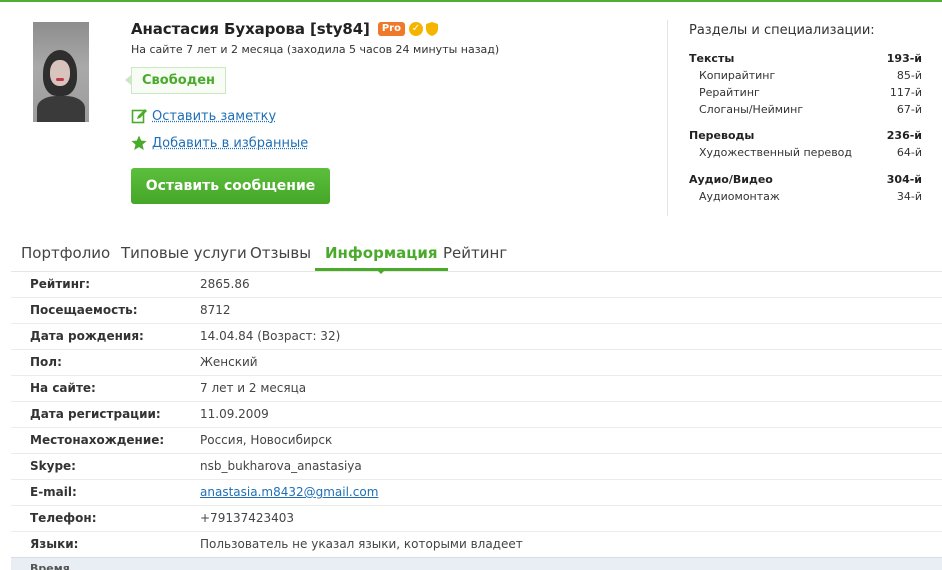 This screenshot has height=570, width=942. What do you see at coordinates (84, 310) in the screenshot?
I see `info-key: Посещаемость:` at bounding box center [84, 310].